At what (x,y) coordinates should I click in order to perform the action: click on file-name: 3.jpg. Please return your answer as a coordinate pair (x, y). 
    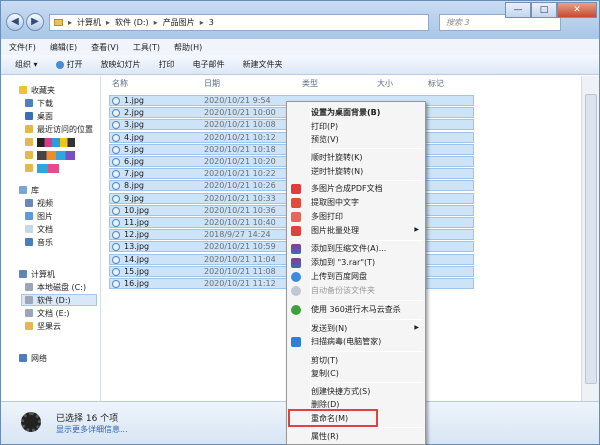
    Looking at the image, I should click on (134, 125).